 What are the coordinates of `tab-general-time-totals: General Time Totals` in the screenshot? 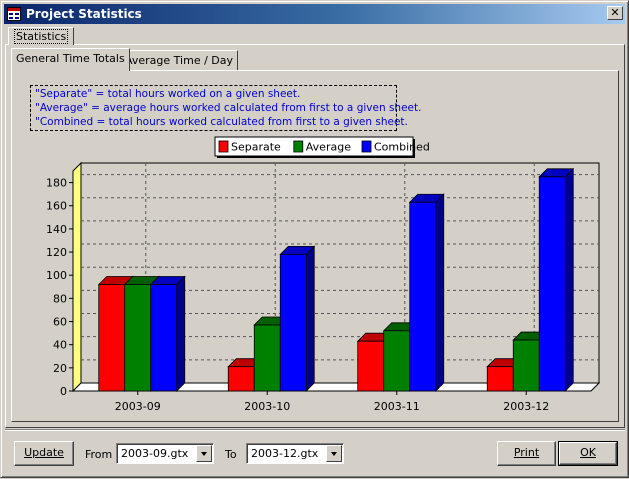 It's located at (70, 59).